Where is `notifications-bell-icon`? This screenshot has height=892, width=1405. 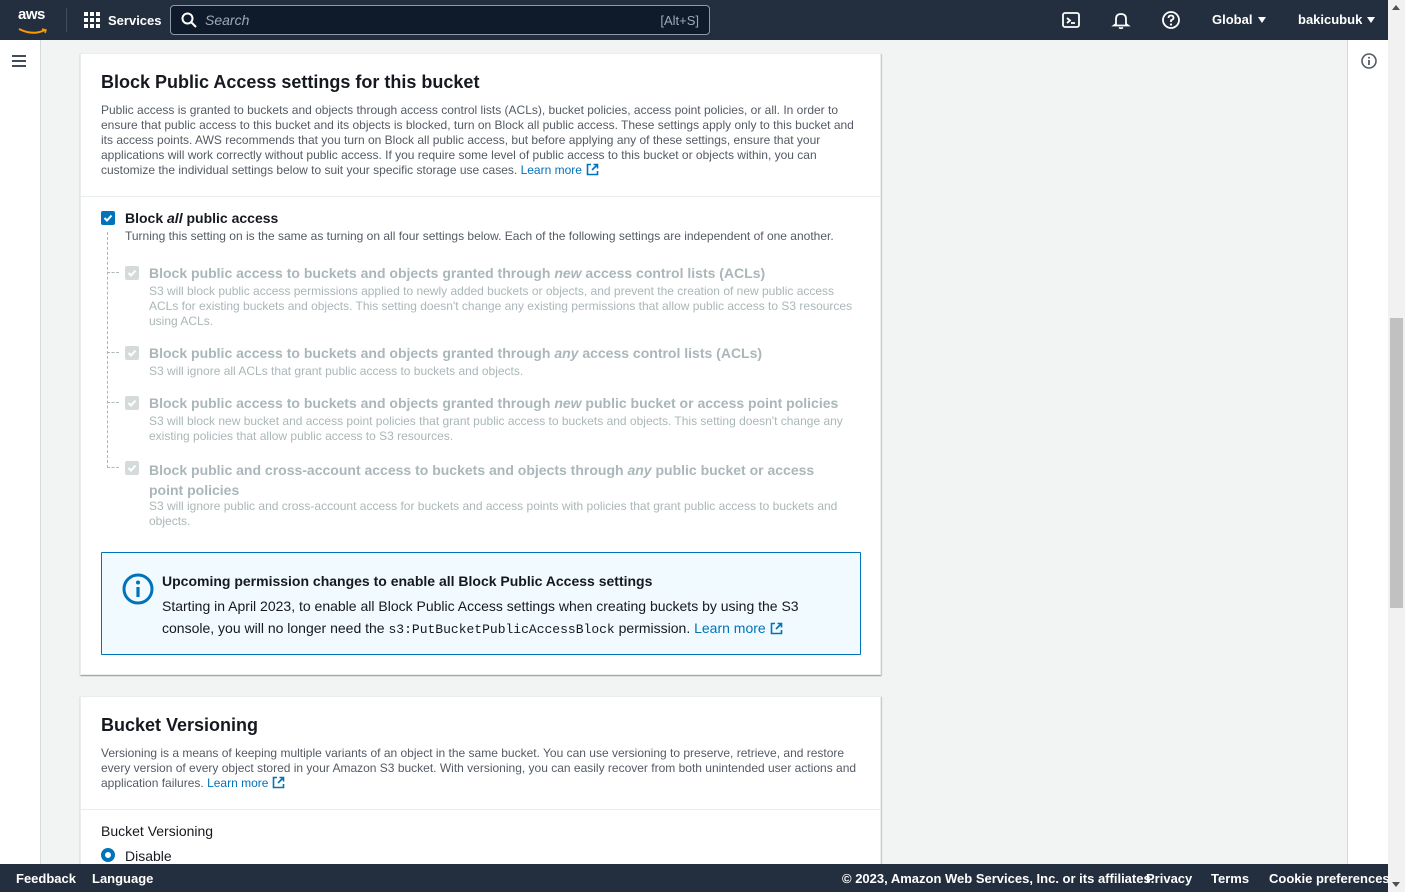
notifications-bell-icon is located at coordinates (1121, 20).